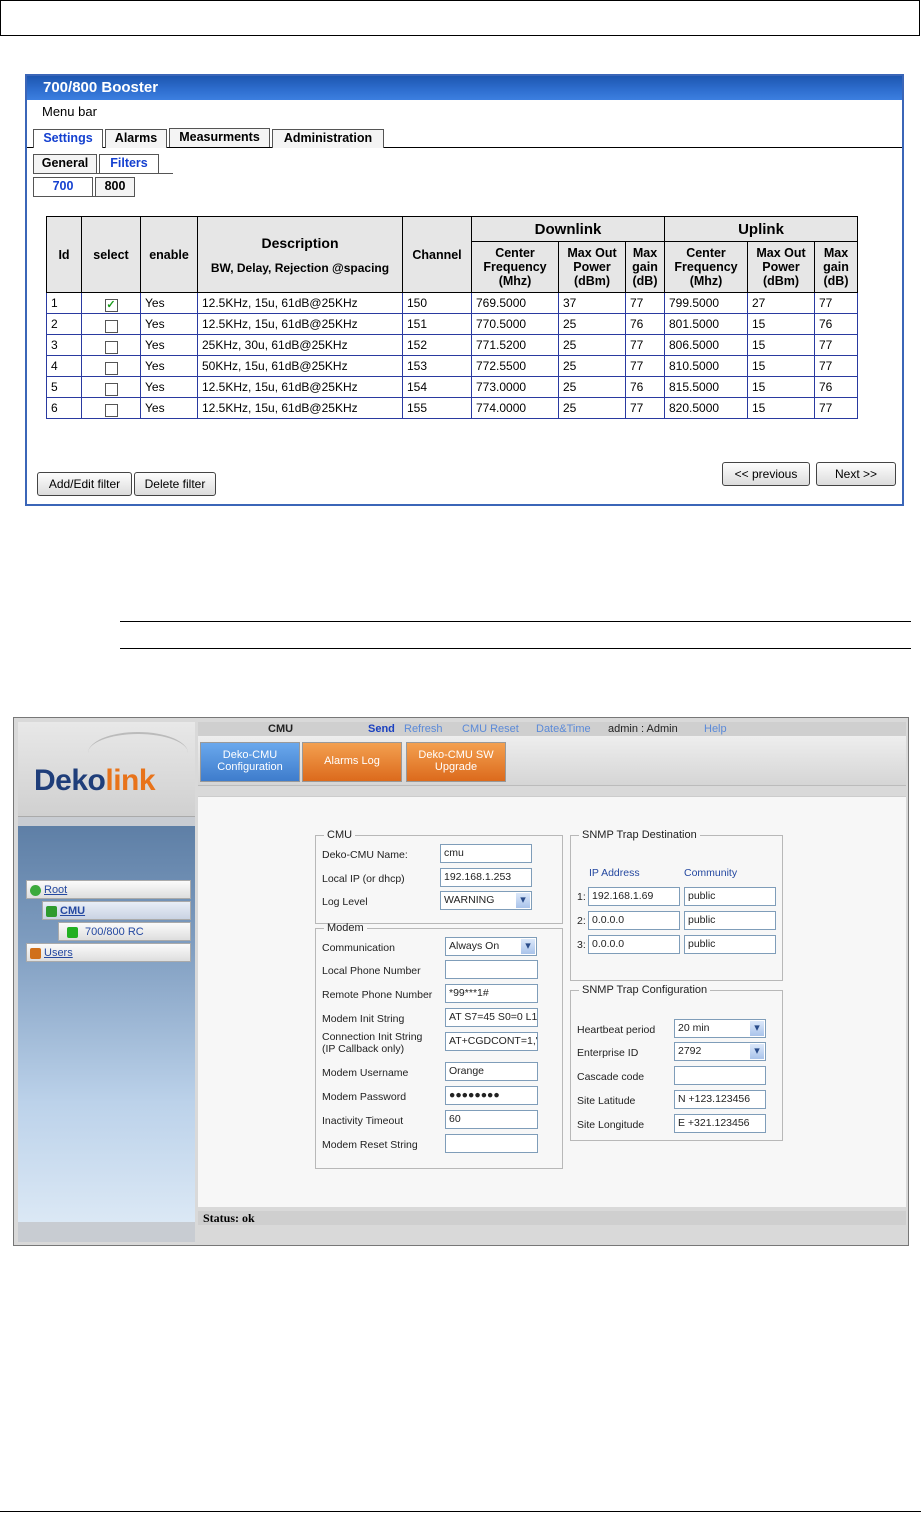 The width and height of the screenshot is (921, 1513). Describe the element at coordinates (365, 855) in the screenshot. I see `cmu-name-label: Deko-CMU Name:` at that location.